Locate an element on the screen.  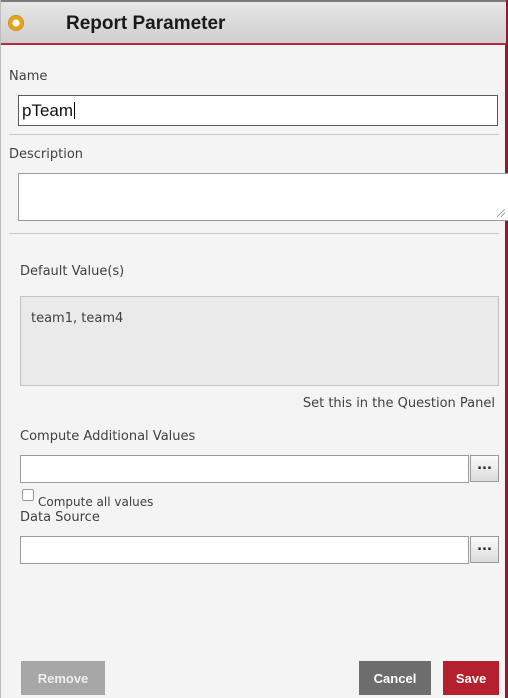
save-button: Save is located at coordinates (471, 678).